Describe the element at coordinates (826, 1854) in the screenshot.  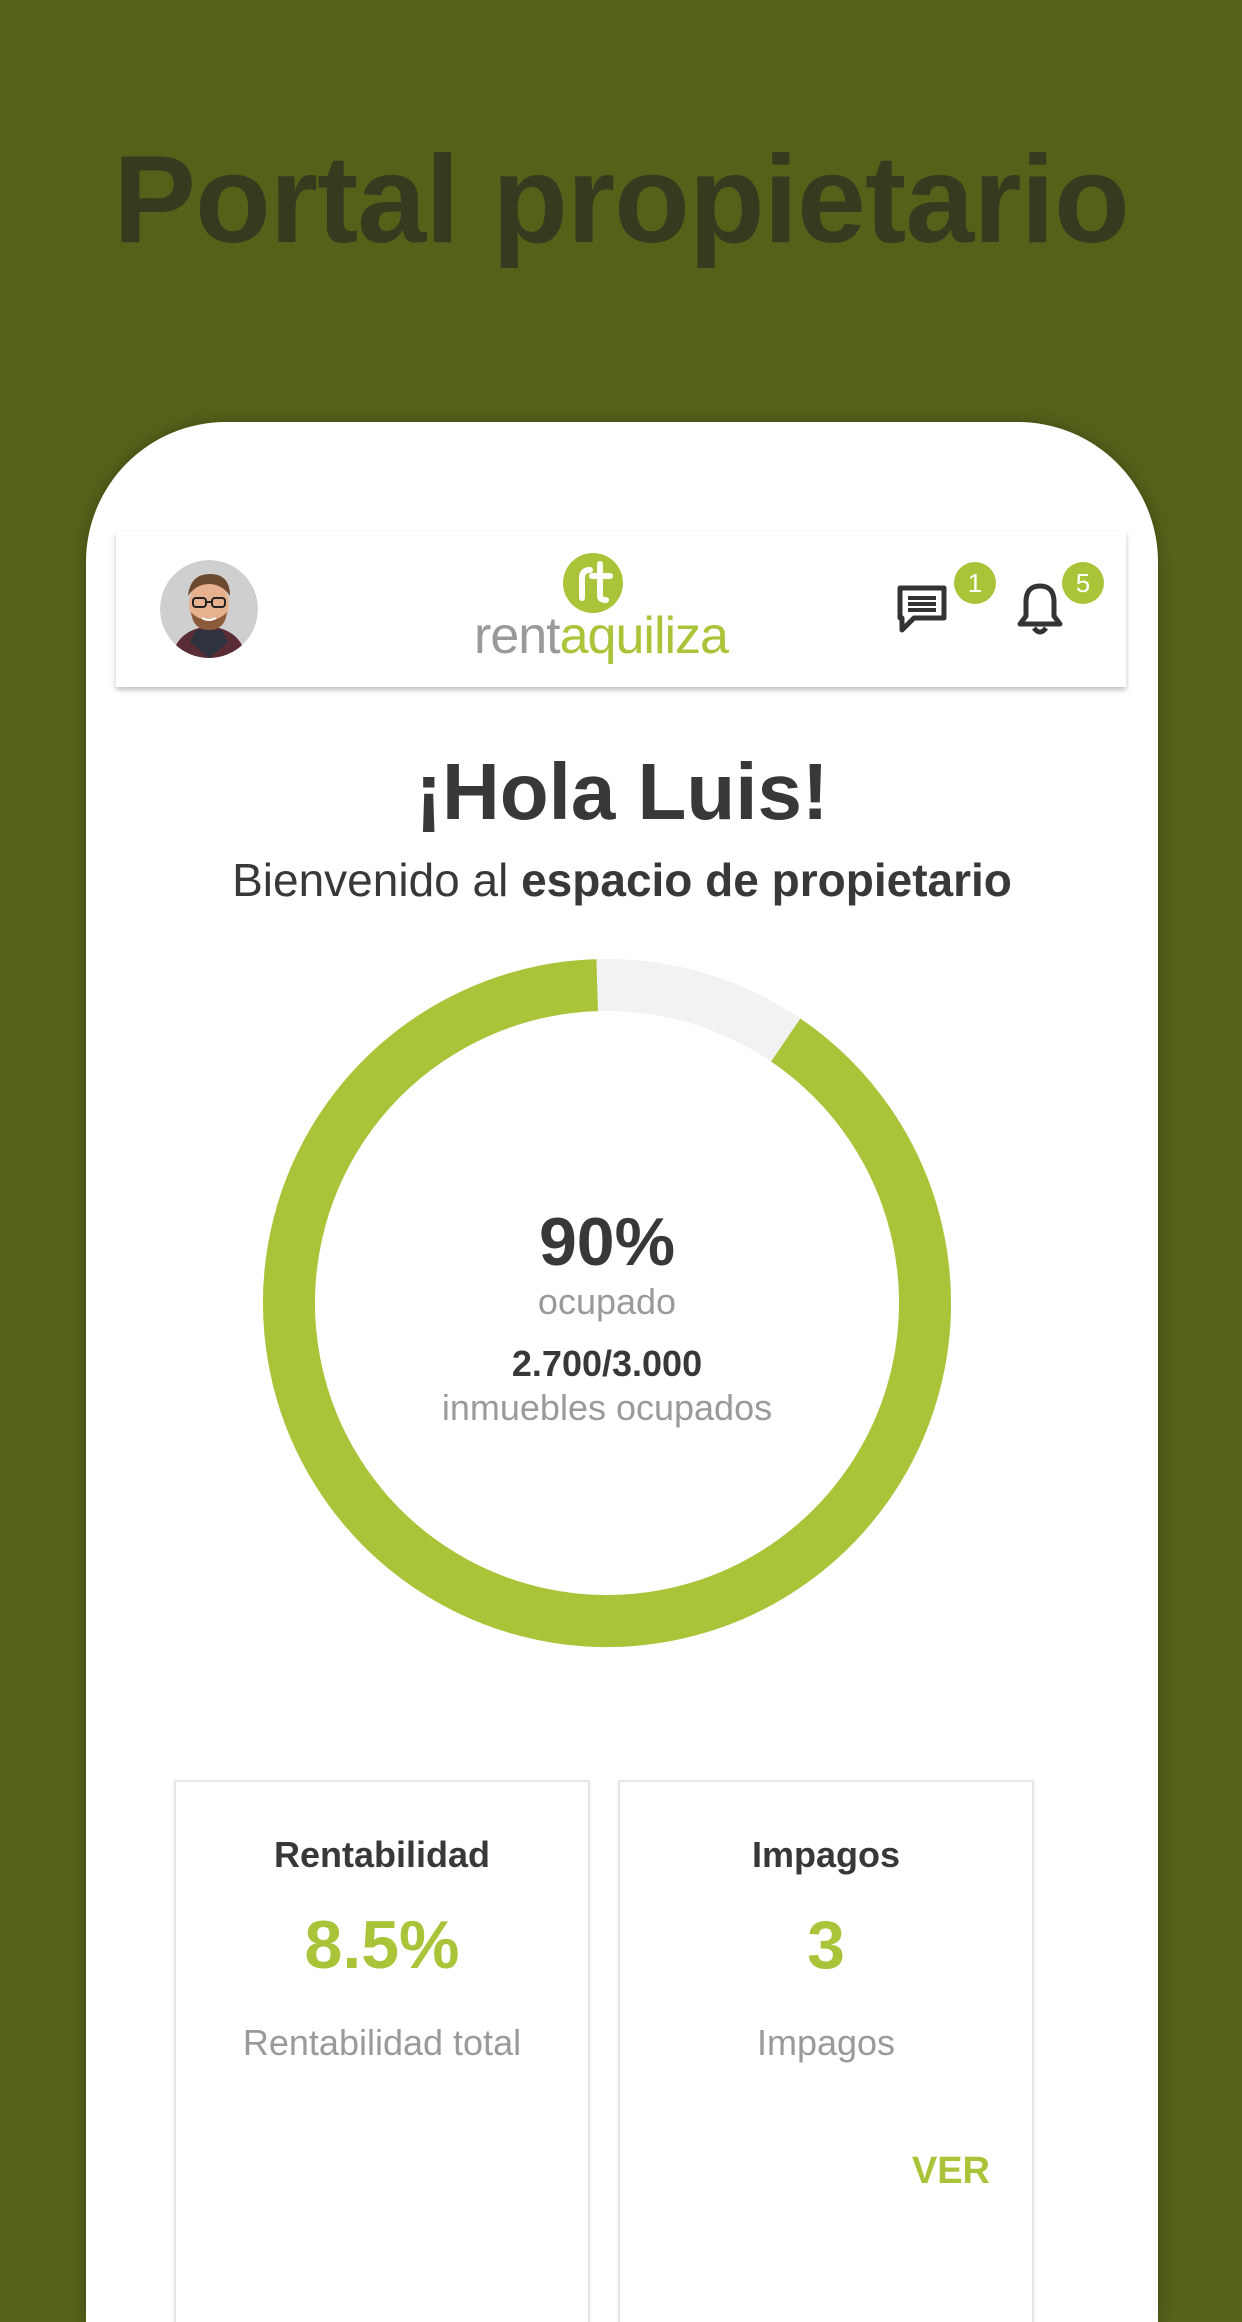
I see `impagos-title: Impagos` at that location.